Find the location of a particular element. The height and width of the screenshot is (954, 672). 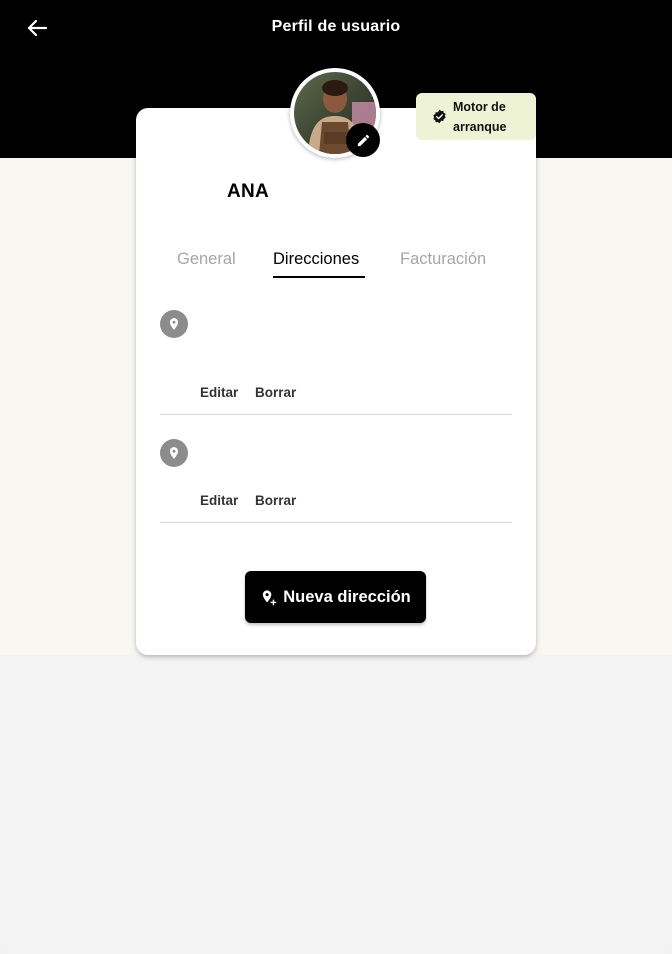

edit-avatar-button is located at coordinates (363, 140).